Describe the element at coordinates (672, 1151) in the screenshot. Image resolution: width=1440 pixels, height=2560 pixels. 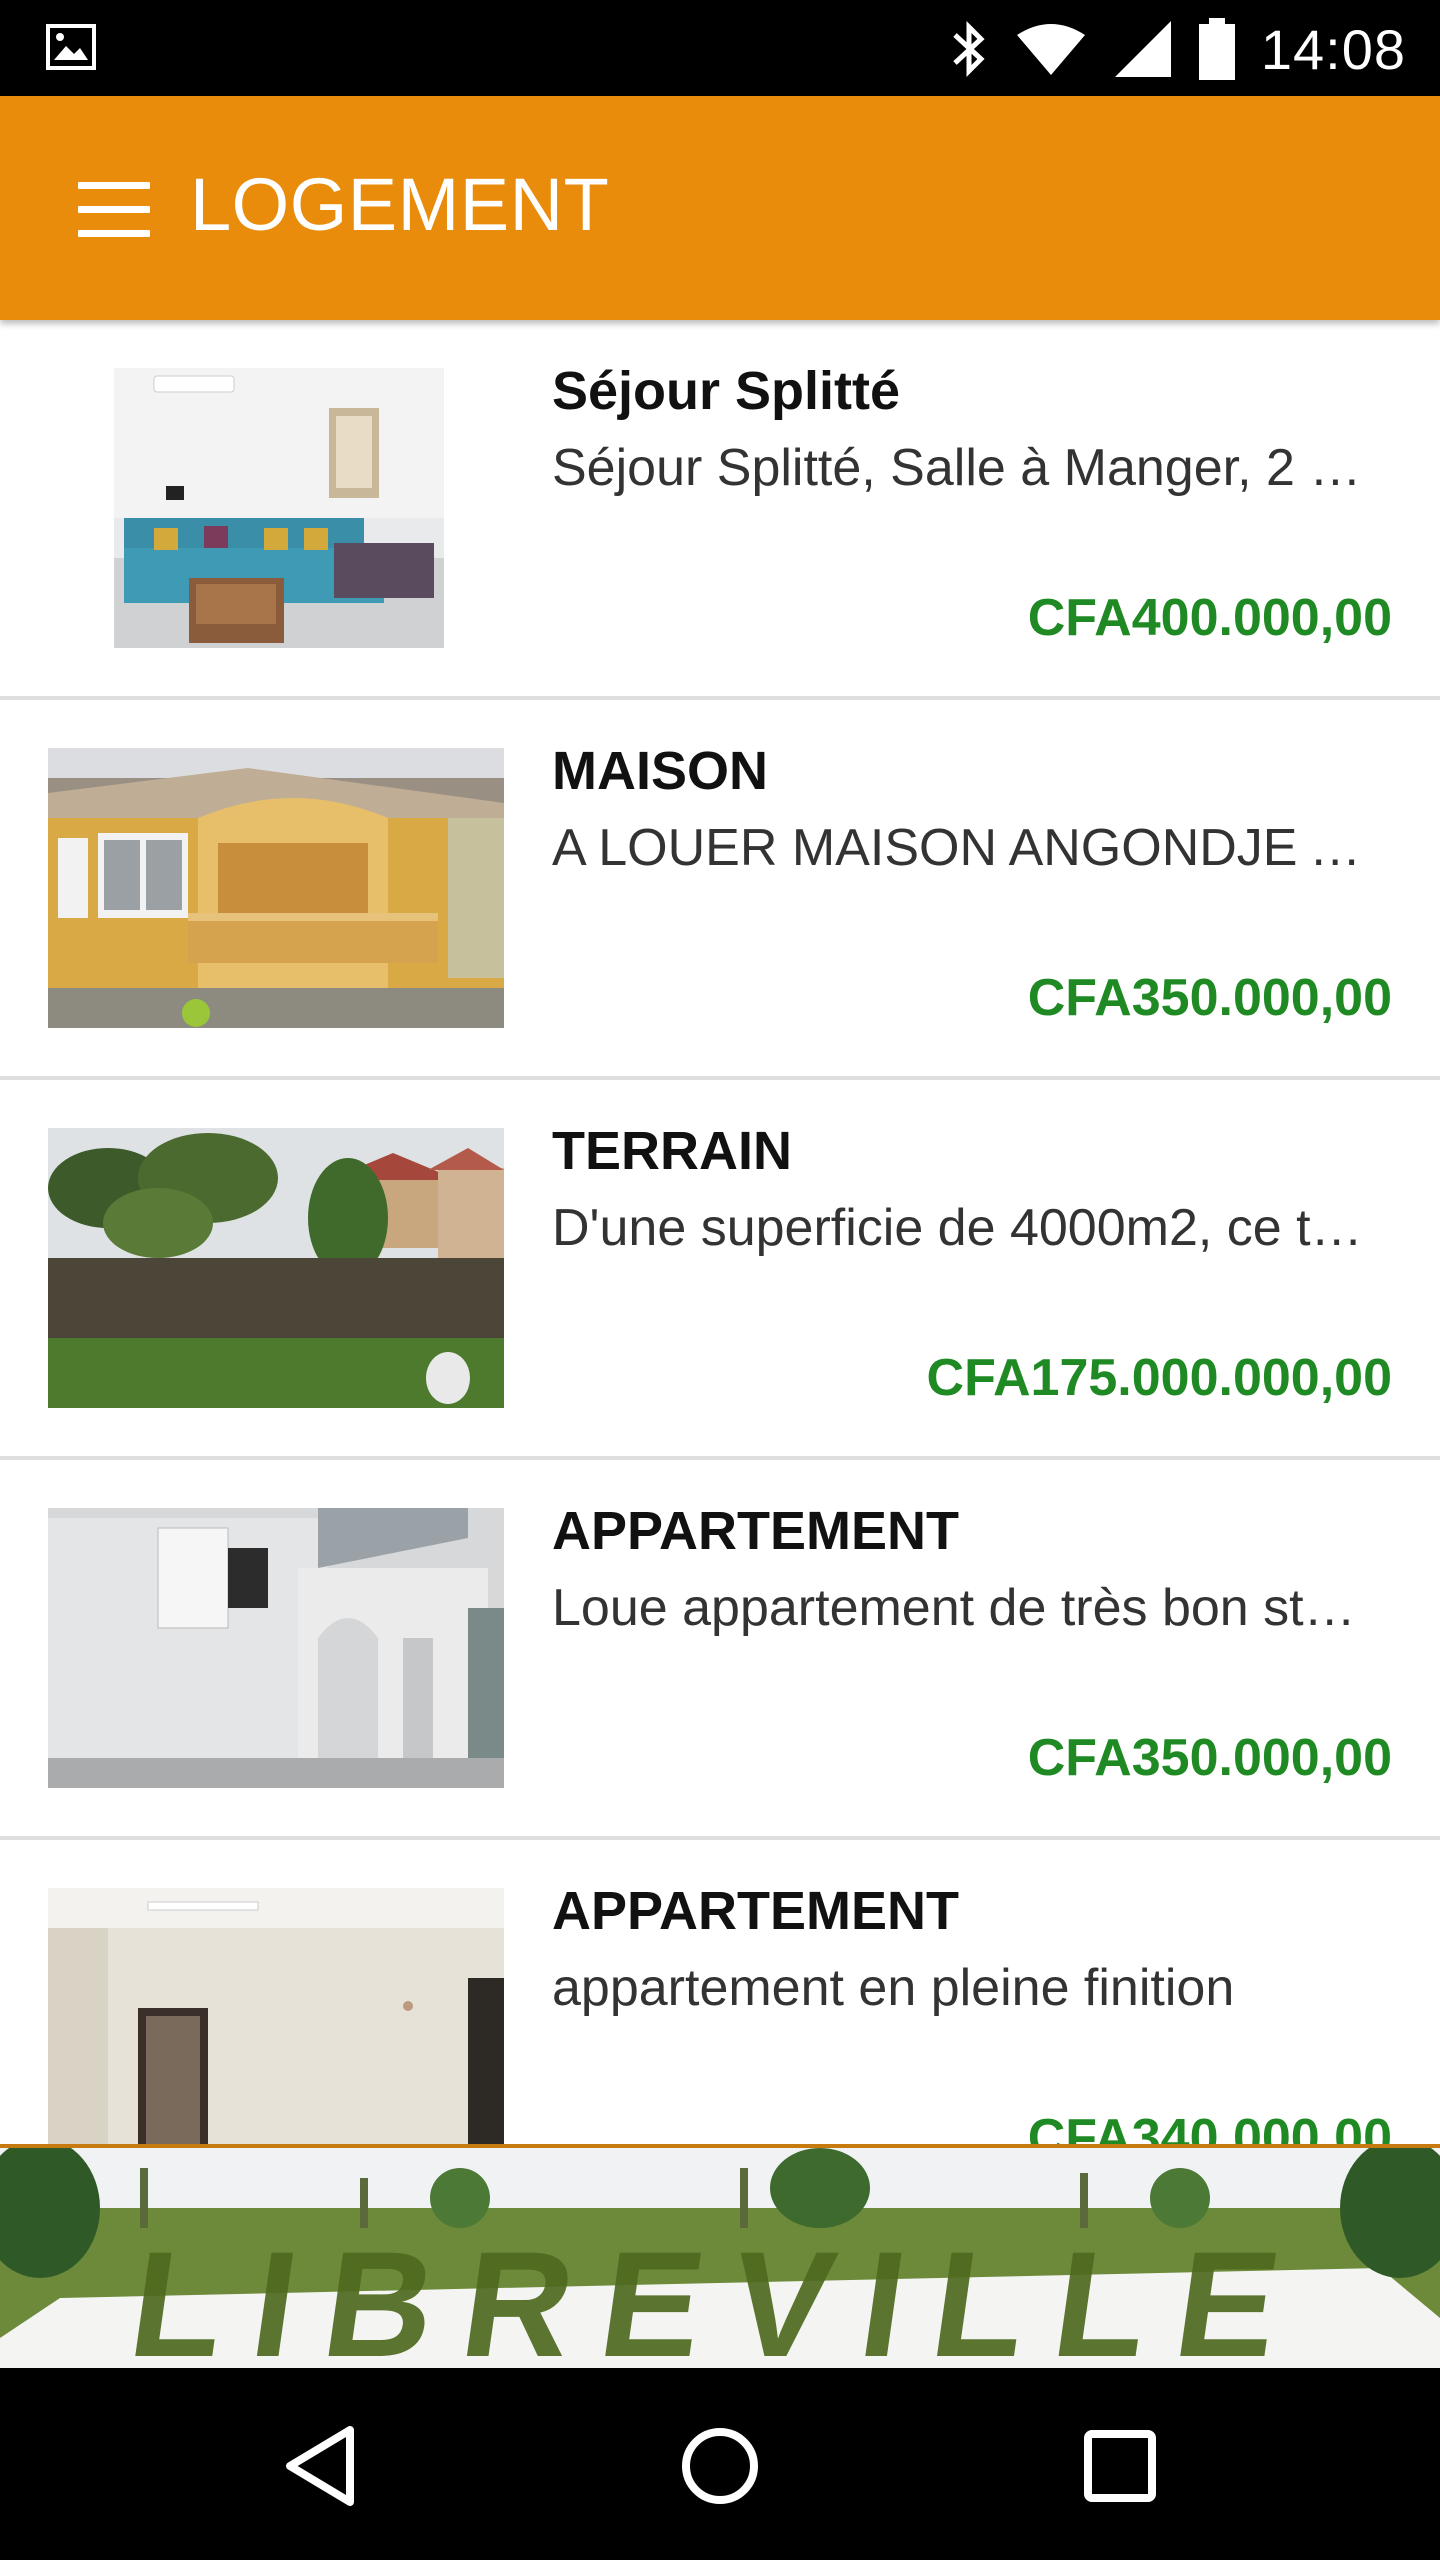
I see `listing-title: TERRAIN` at that location.